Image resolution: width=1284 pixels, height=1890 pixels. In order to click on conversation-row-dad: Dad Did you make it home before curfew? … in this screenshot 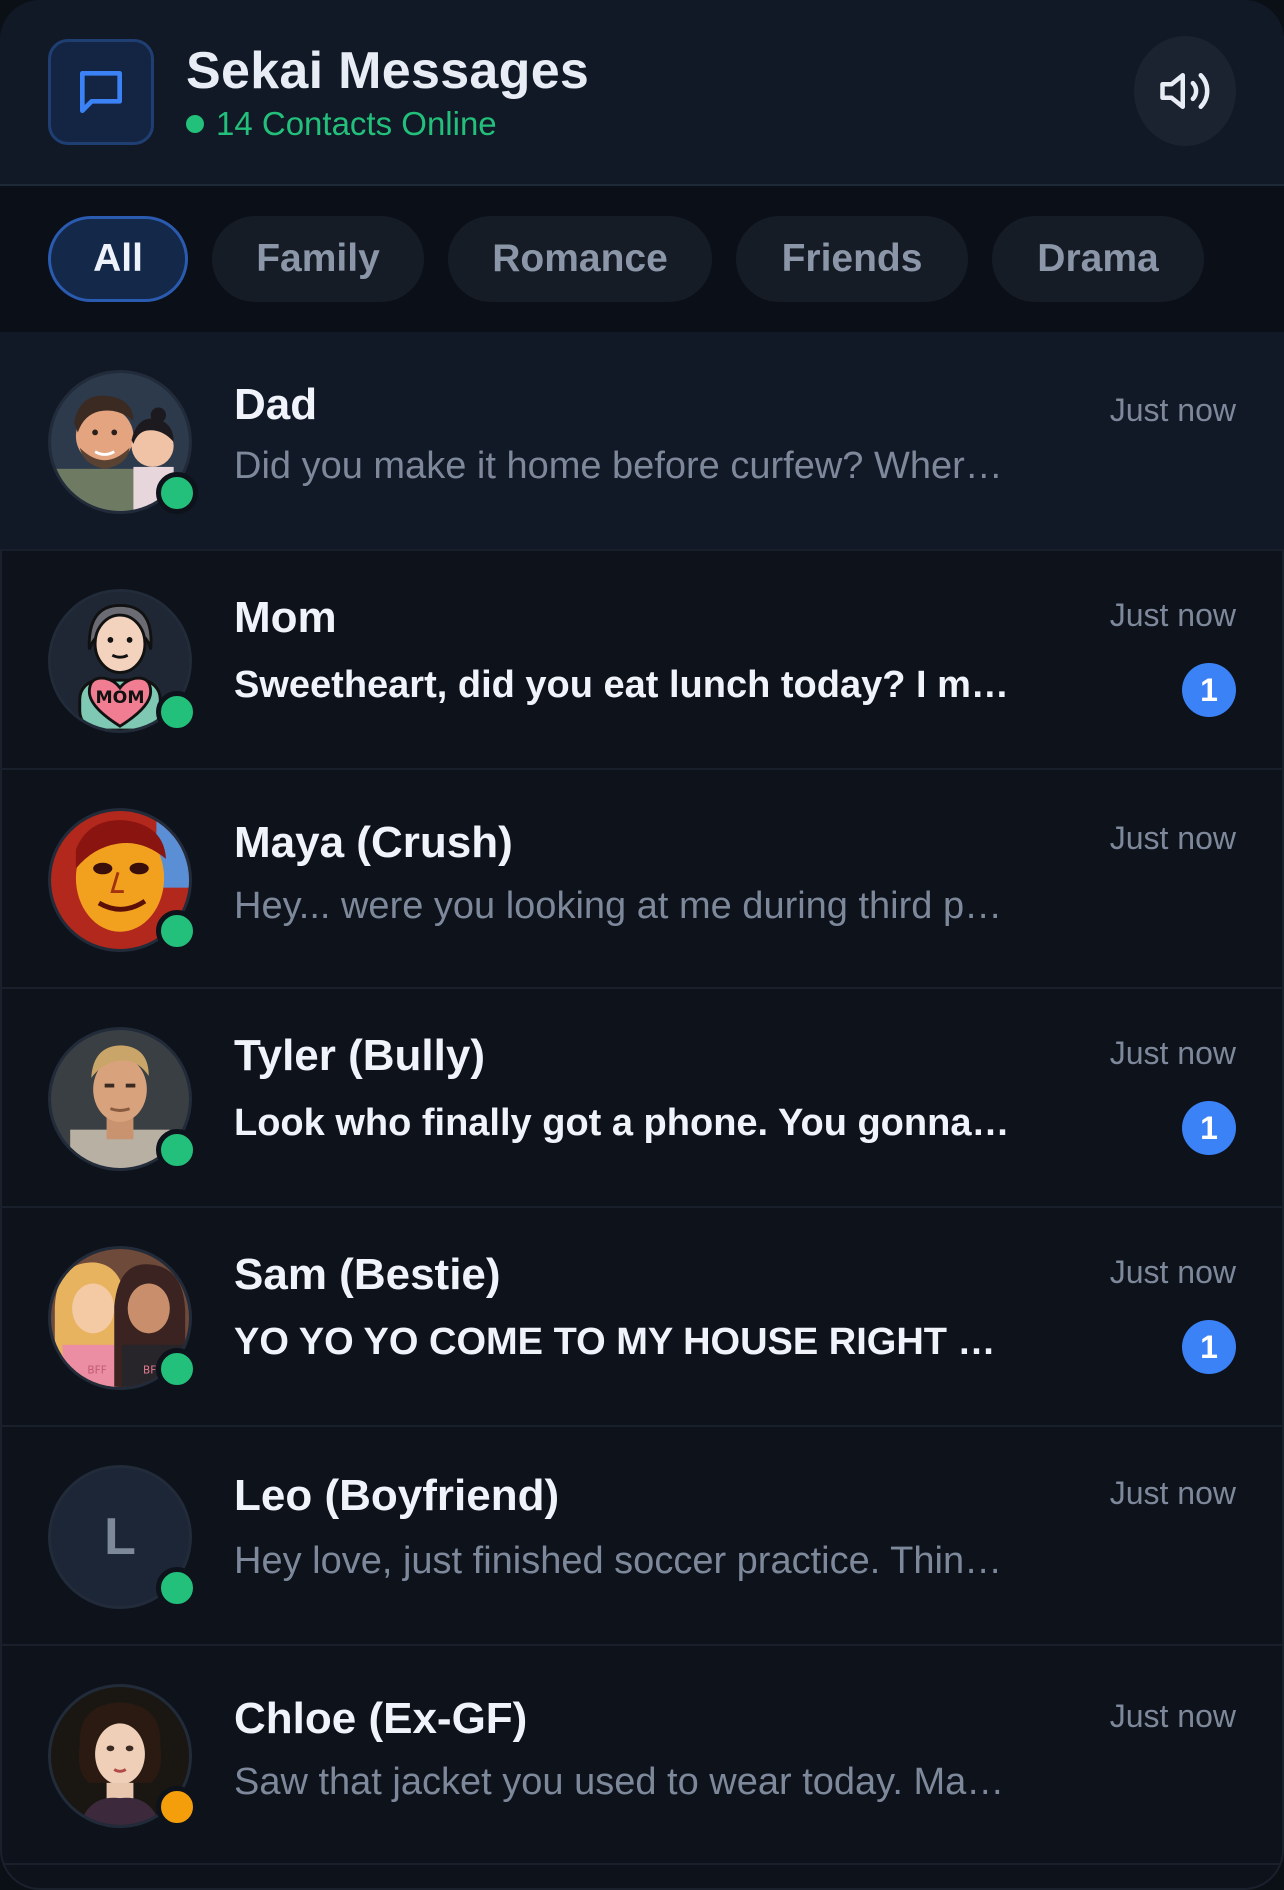, I will do `click(642, 441)`.